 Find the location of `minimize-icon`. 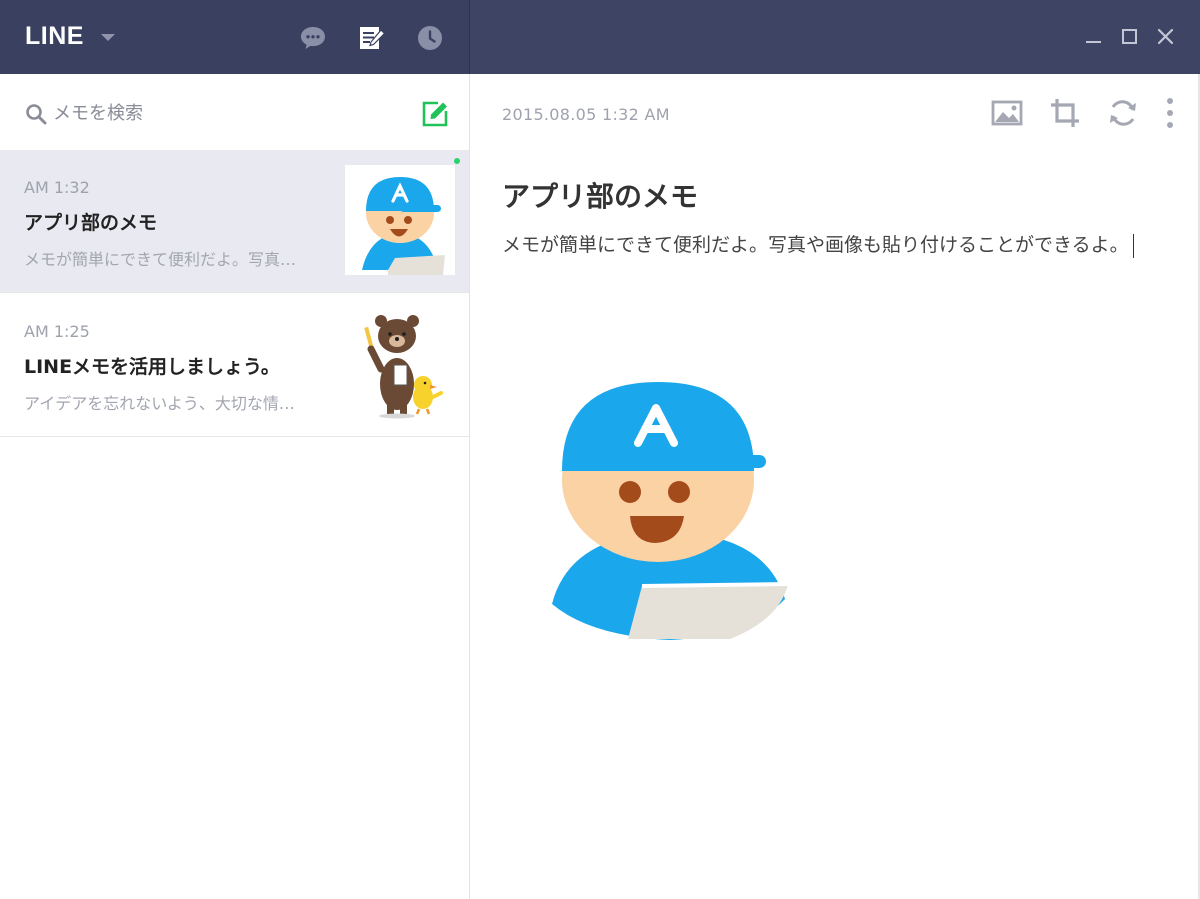

minimize-icon is located at coordinates (1094, 37).